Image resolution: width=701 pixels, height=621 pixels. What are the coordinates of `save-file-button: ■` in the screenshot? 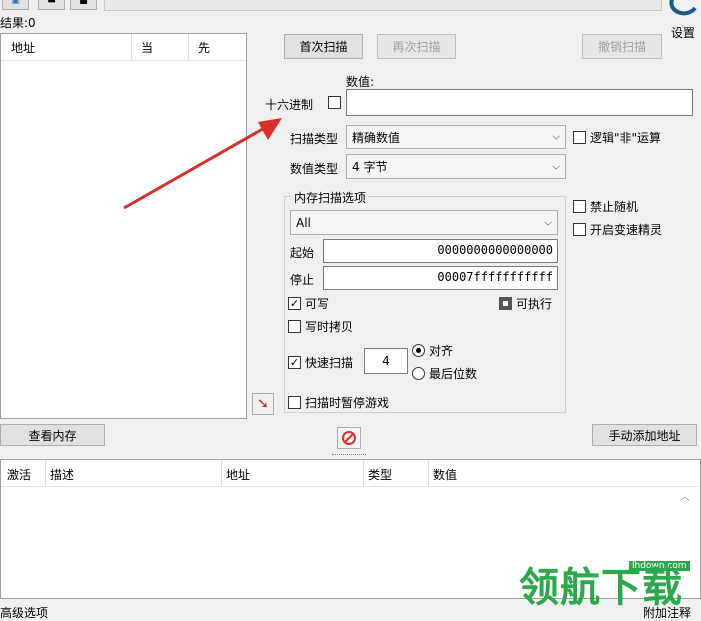 It's located at (83, 5).